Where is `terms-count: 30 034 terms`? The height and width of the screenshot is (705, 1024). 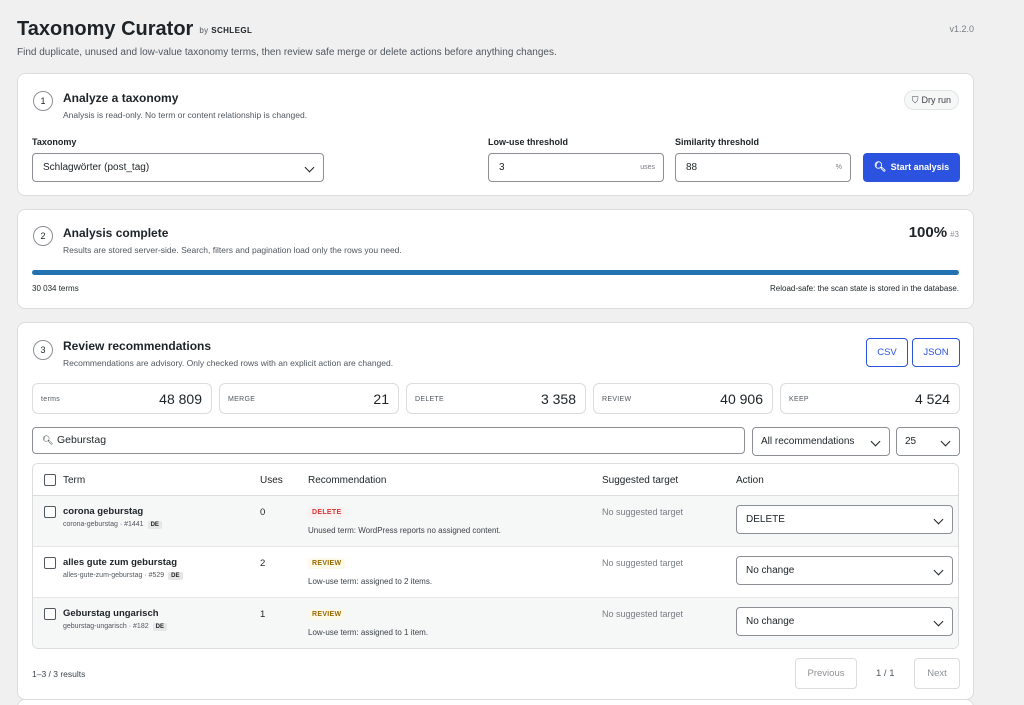
terms-count: 30 034 terms is located at coordinates (55, 288).